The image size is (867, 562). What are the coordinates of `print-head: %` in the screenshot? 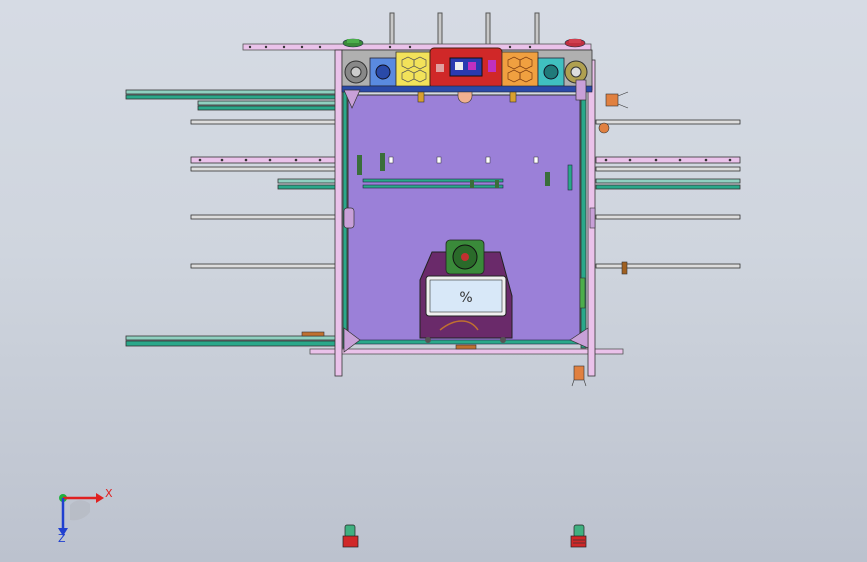 It's located at (466, 291).